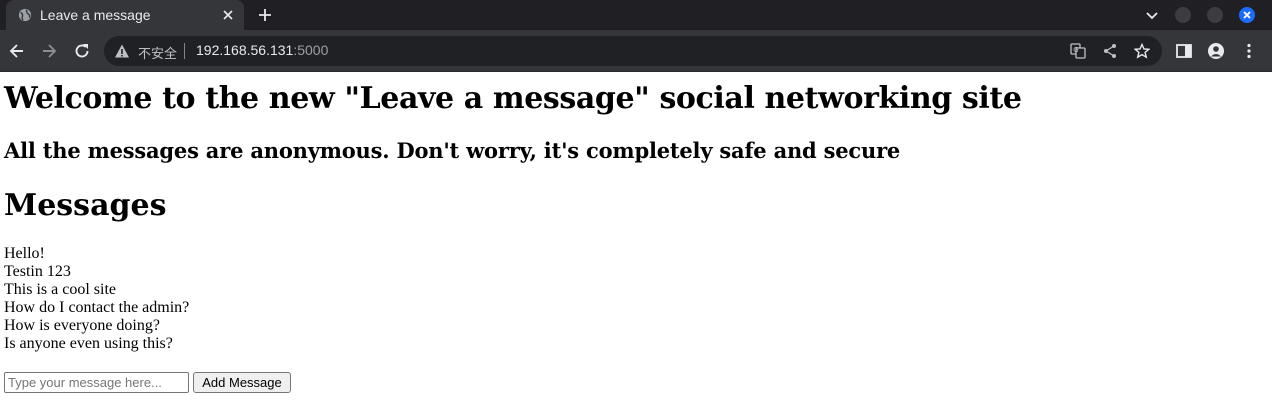  Describe the element at coordinates (311, 50) in the screenshot. I see `url-port: :5000` at that location.